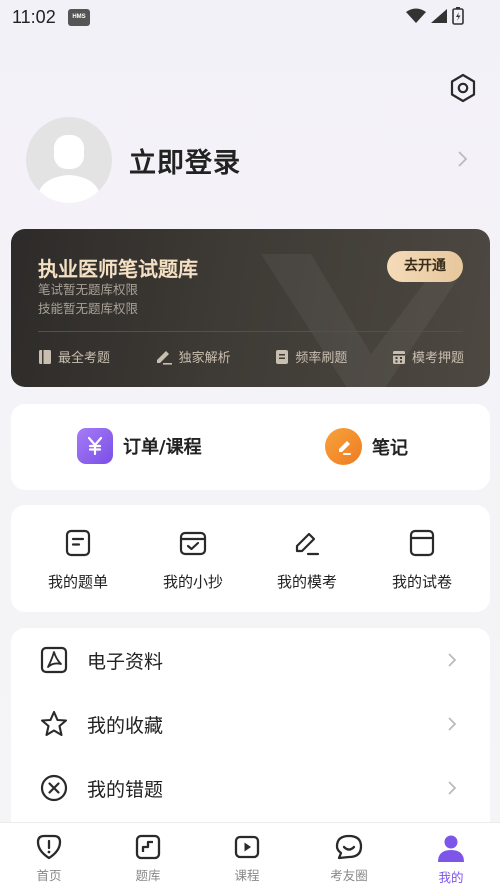 This screenshot has height=889, width=500. I want to click on yuan-icon, so click(95, 446).